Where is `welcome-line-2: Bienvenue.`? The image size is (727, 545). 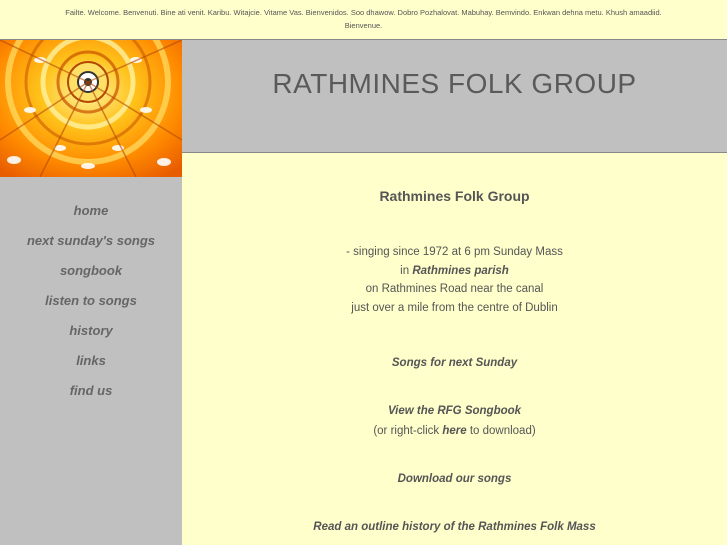
welcome-line-2: Bienvenue. is located at coordinates (363, 25).